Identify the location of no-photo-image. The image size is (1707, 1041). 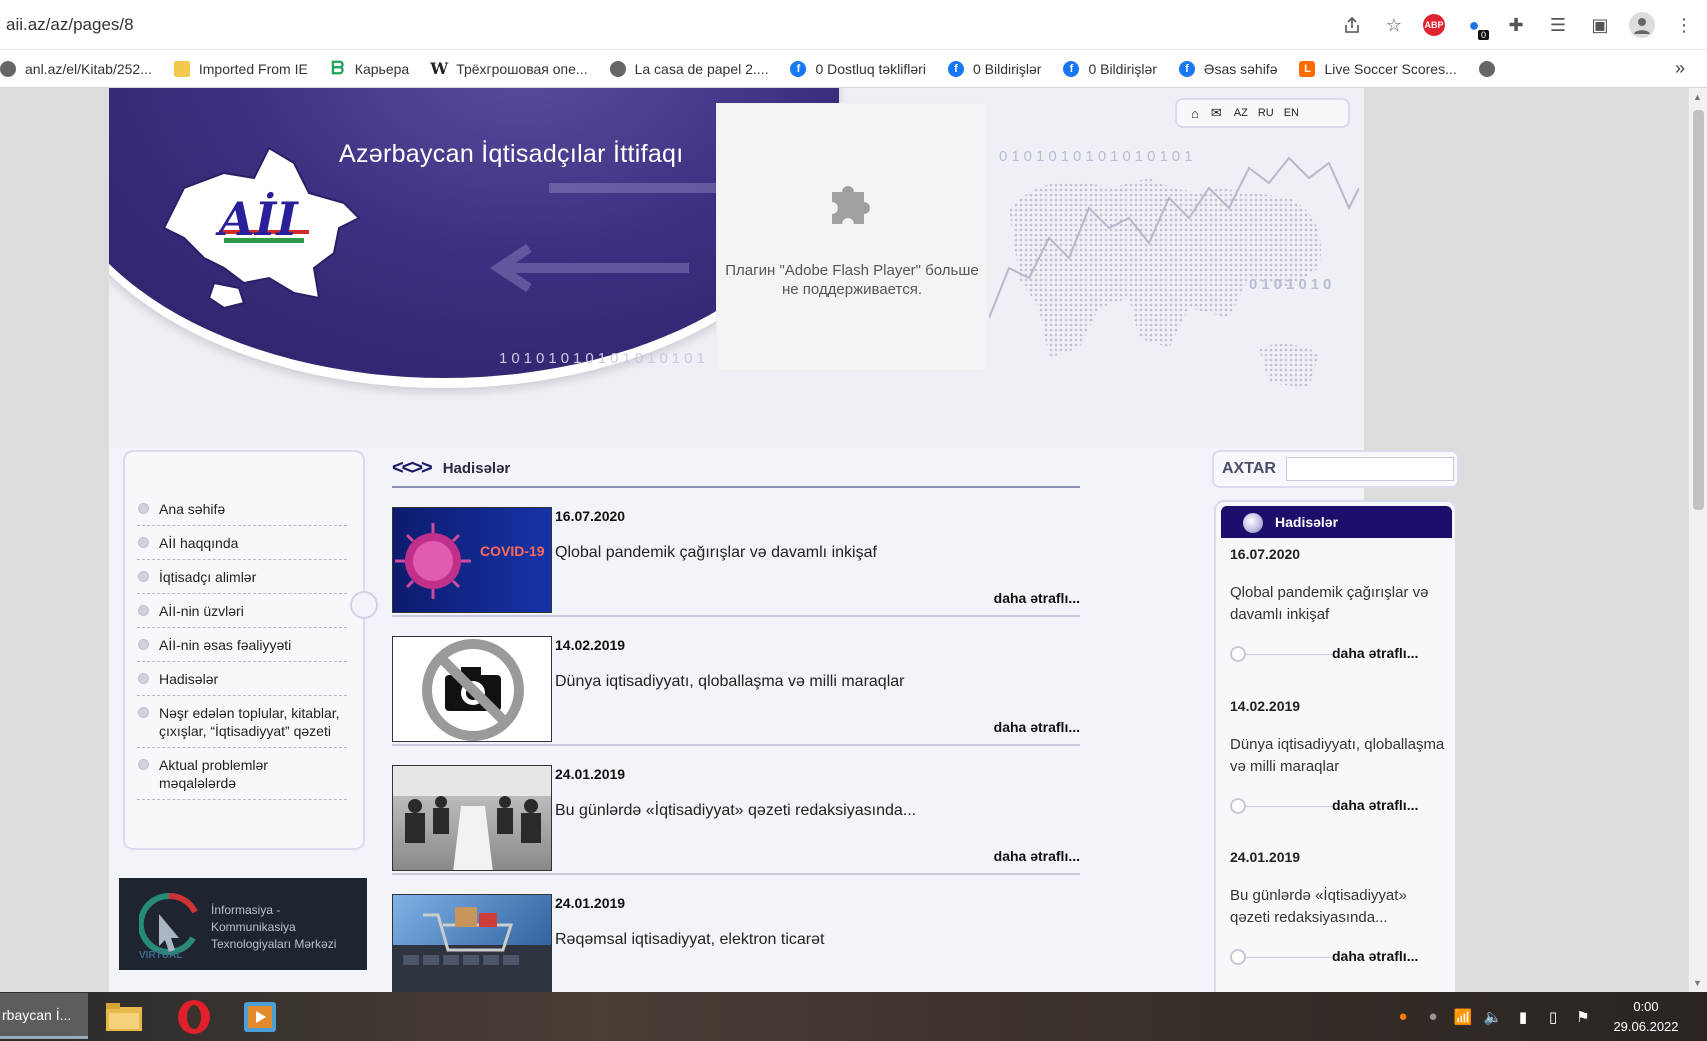
(472, 689).